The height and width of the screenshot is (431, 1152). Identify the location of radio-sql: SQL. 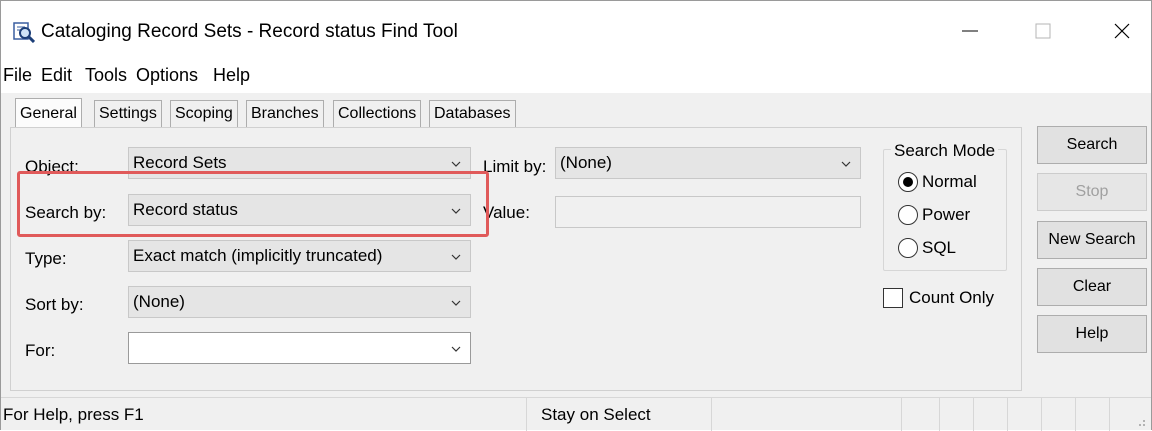
(927, 248).